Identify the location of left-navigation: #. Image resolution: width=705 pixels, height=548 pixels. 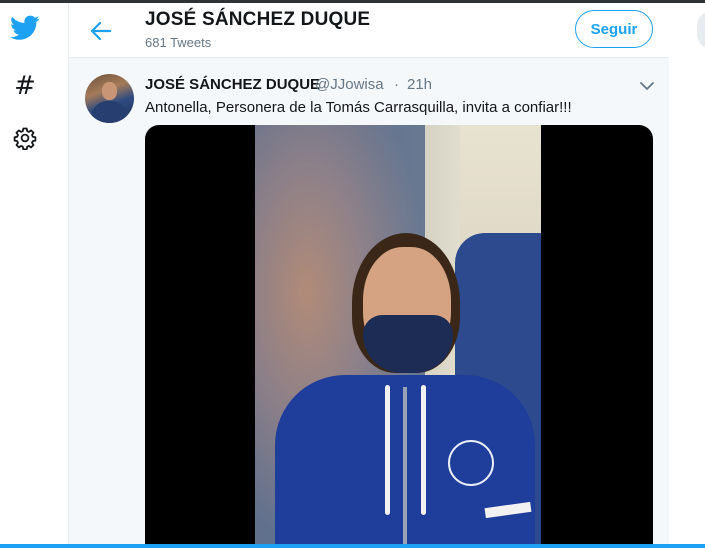
(34, 273).